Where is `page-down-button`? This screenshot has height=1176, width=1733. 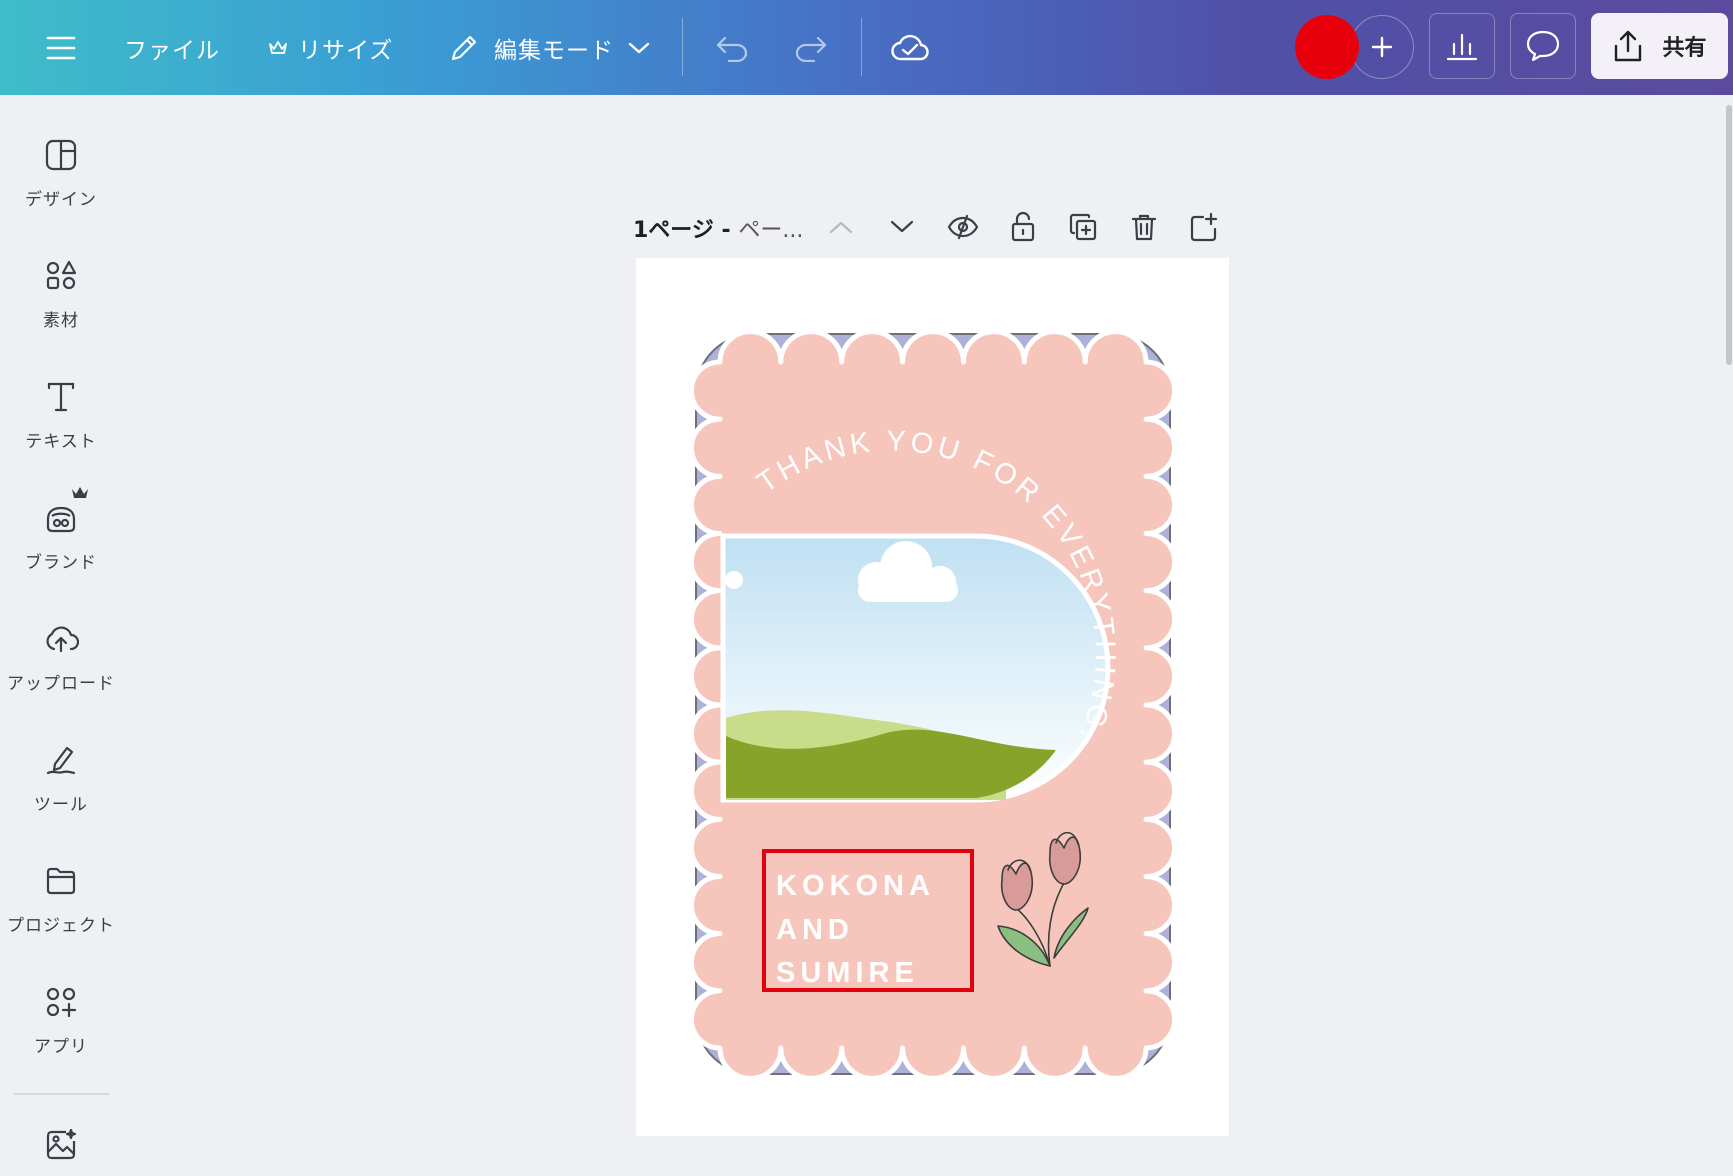 page-down-button is located at coordinates (902, 227).